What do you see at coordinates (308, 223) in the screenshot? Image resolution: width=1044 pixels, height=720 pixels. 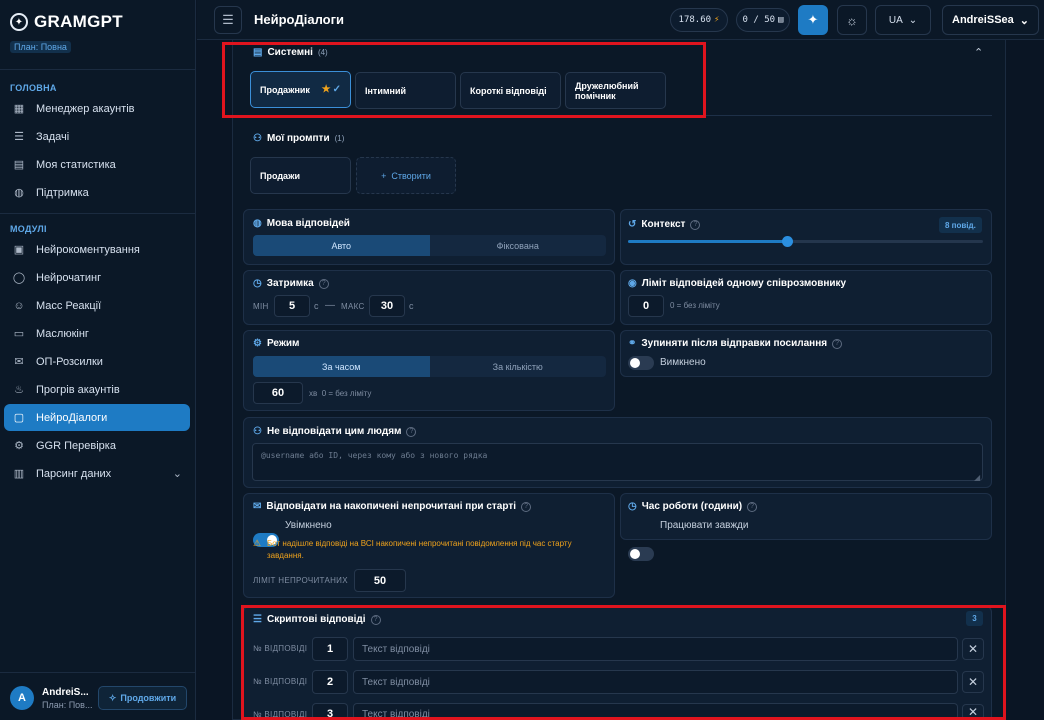 I see `language-title: Мова відповідей` at bounding box center [308, 223].